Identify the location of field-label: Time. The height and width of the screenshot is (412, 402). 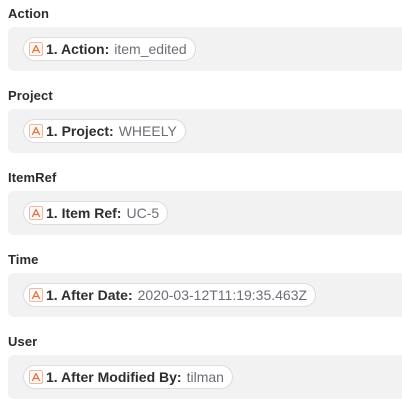
(23, 259).